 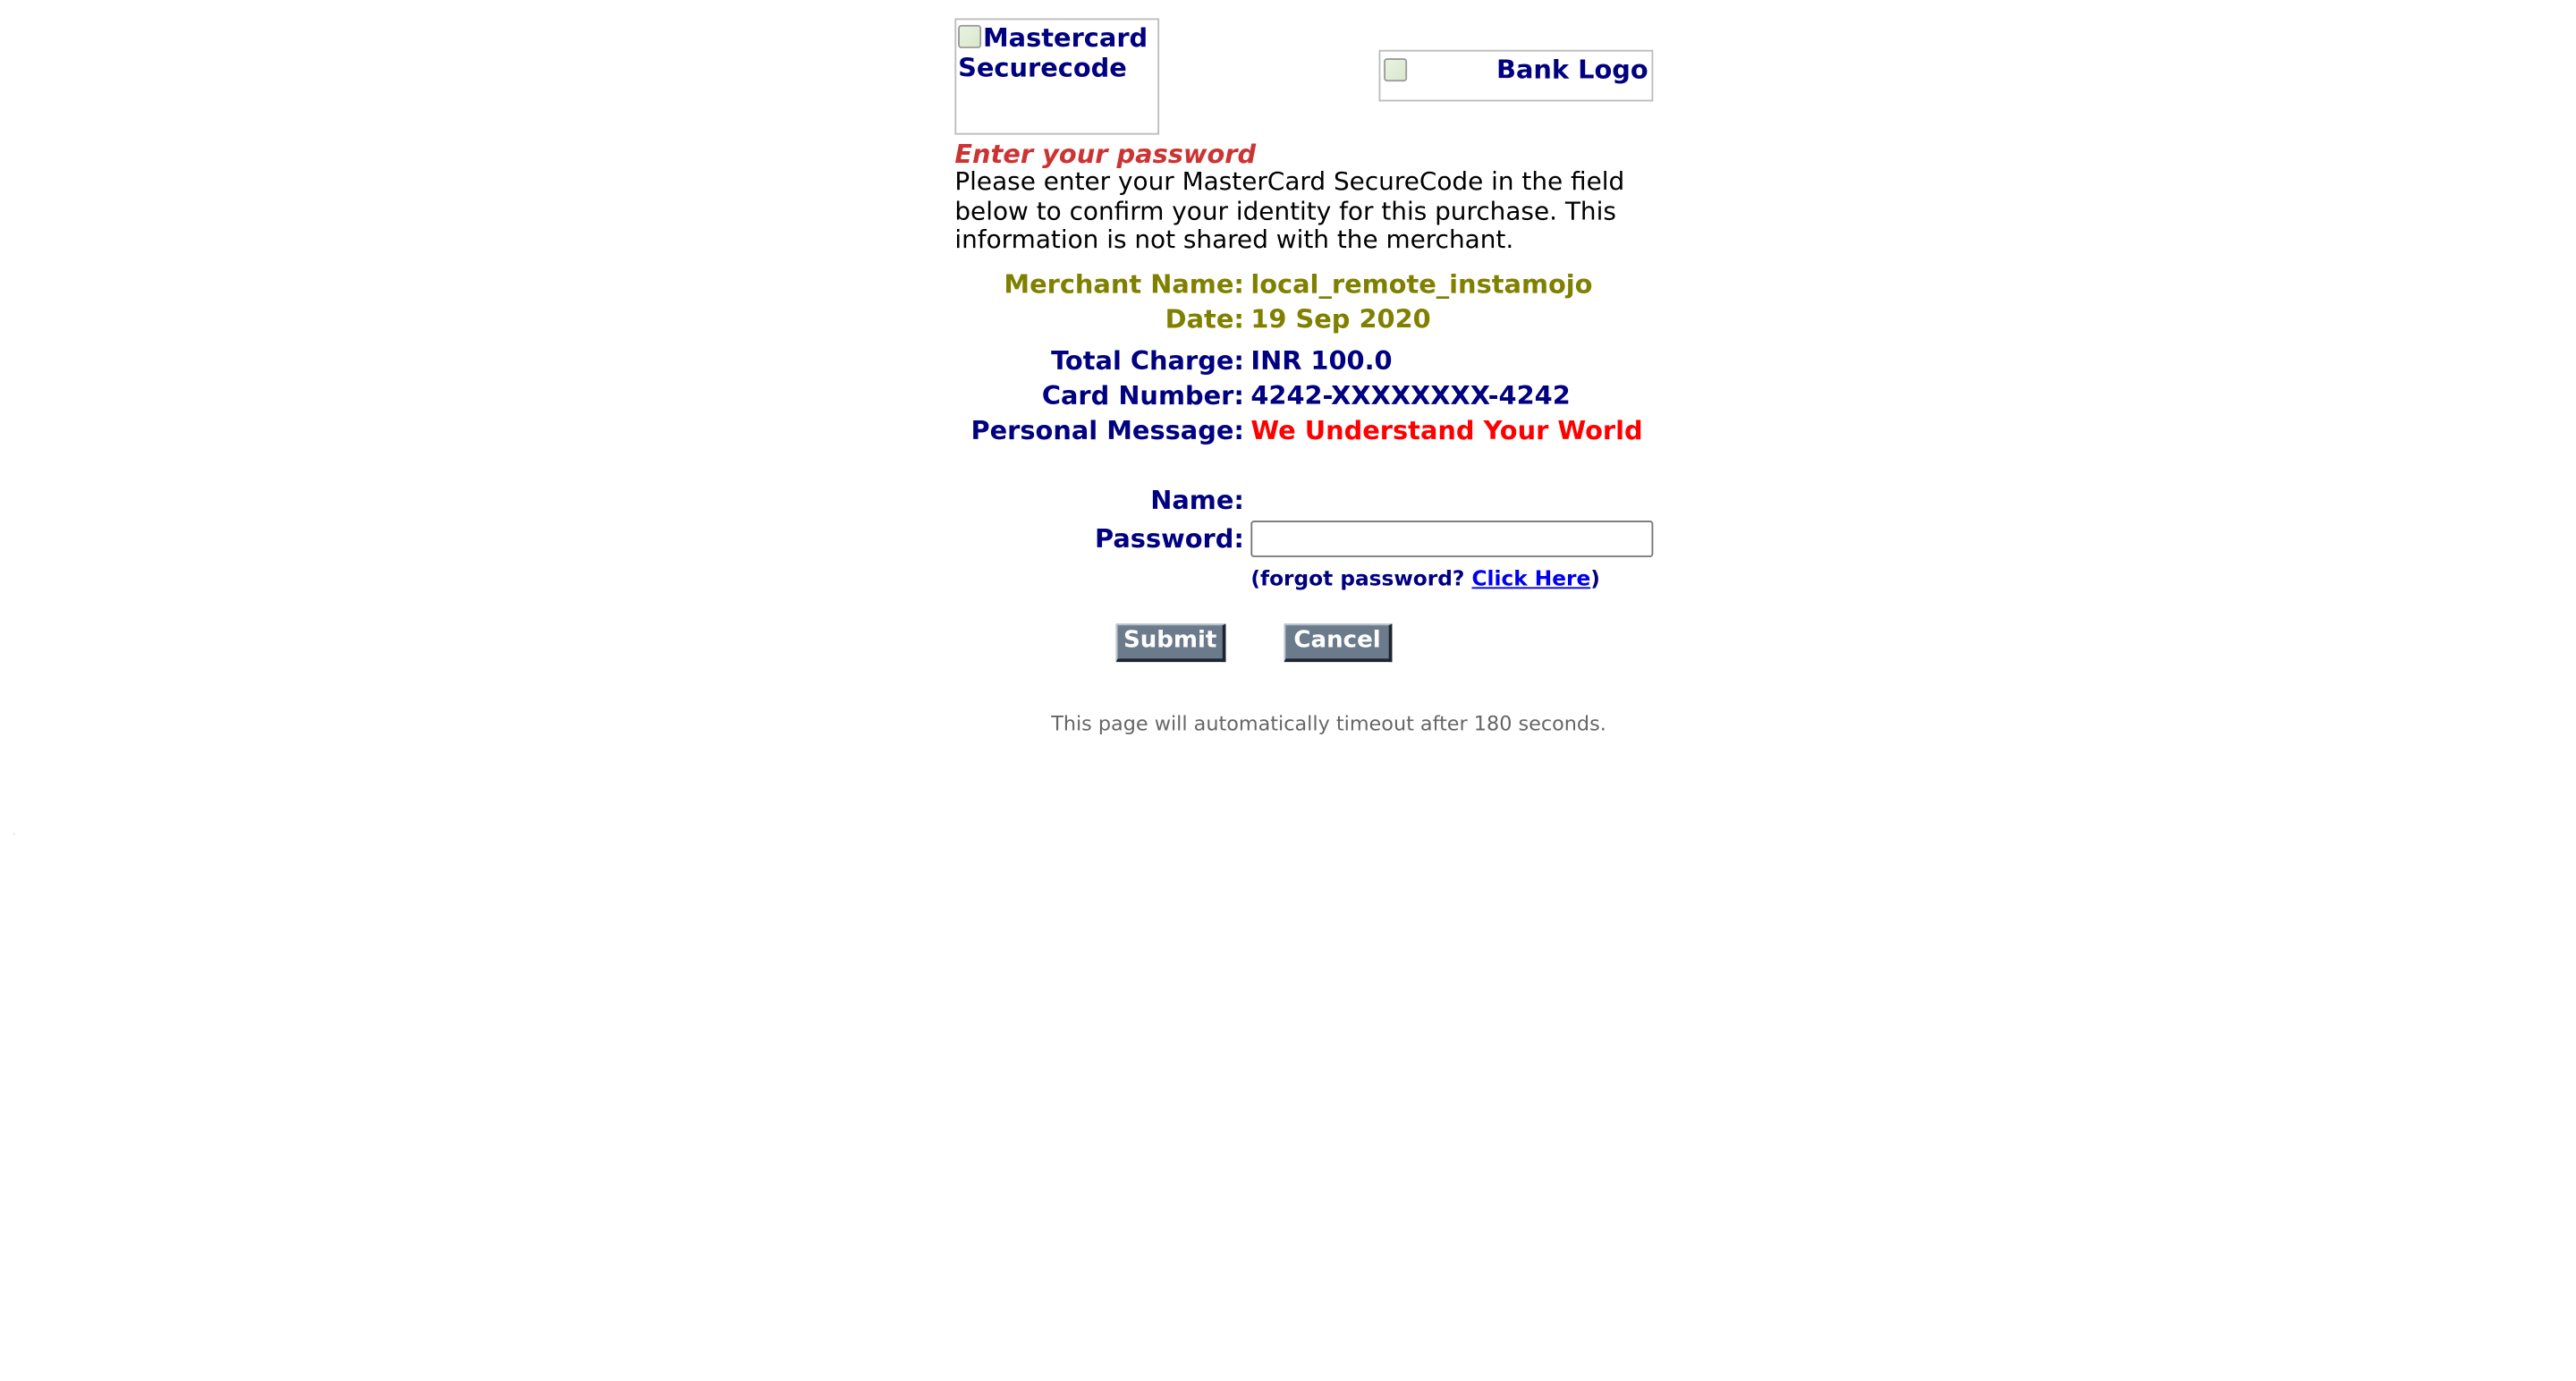 I want to click on personal-message-label: Personal Message:, so click(x=1107, y=430).